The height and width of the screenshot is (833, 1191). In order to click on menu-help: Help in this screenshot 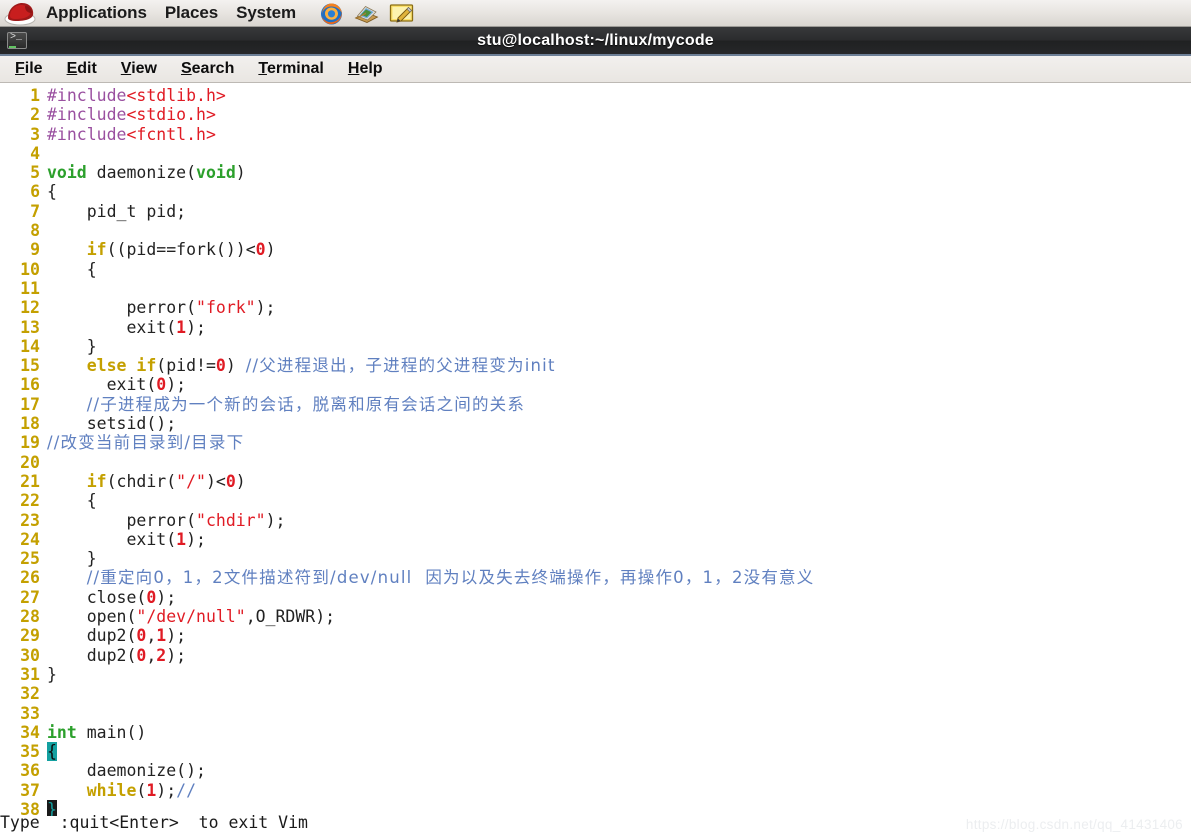, I will do `click(366, 69)`.